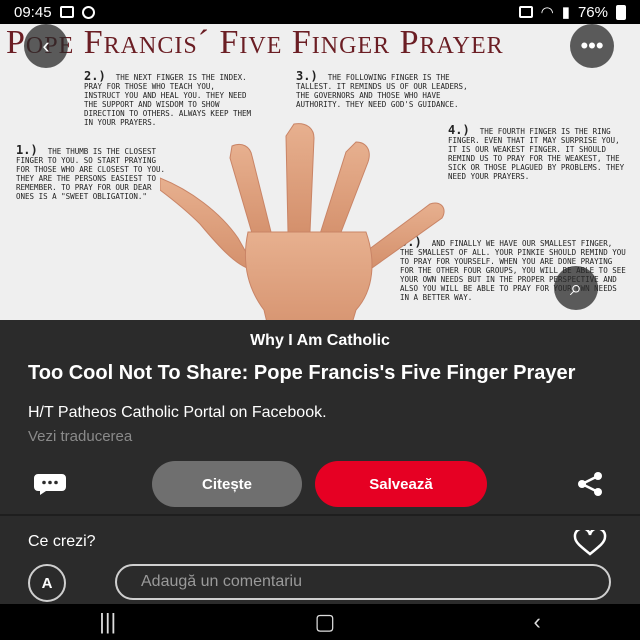 This screenshot has width=640, height=640. Describe the element at coordinates (66, 12) in the screenshot. I see `gallery-notification-icon` at that location.